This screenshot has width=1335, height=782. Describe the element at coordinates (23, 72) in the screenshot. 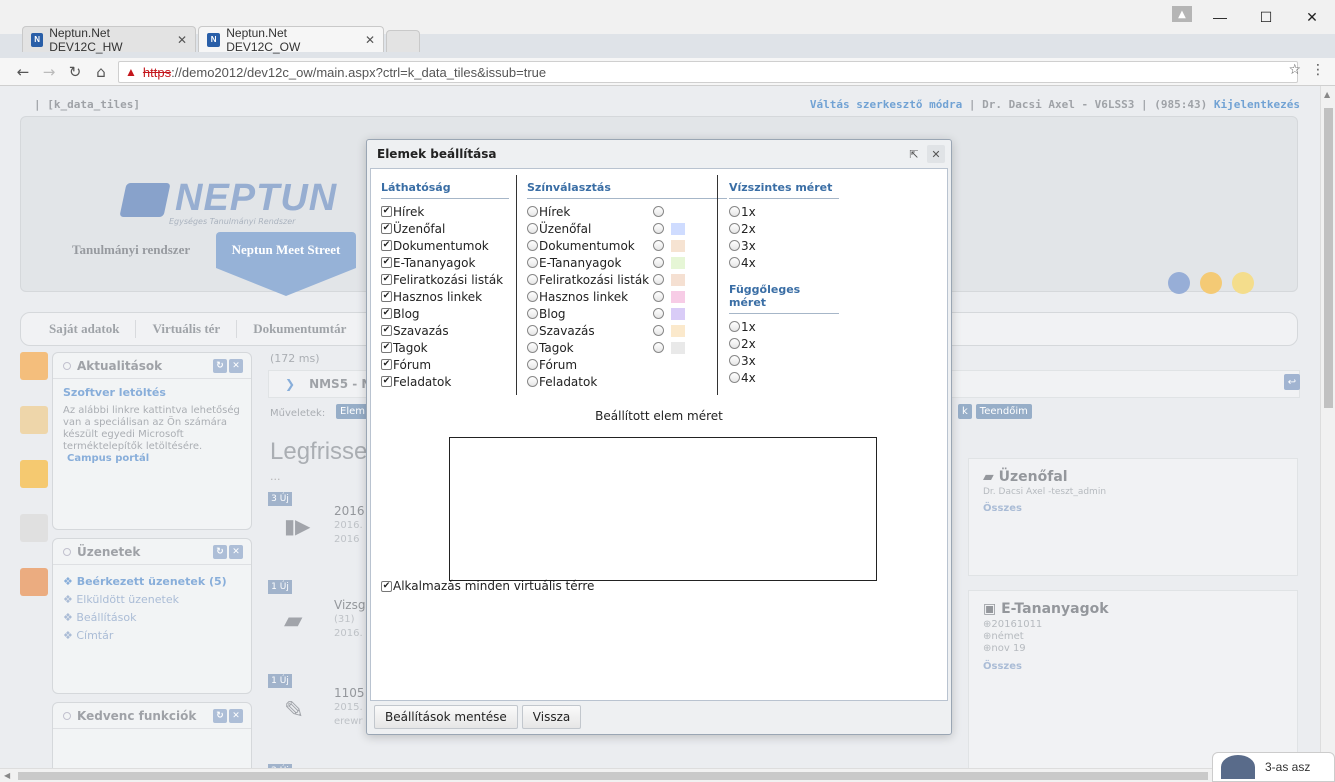

I see `back-arrow-icon: ←` at that location.